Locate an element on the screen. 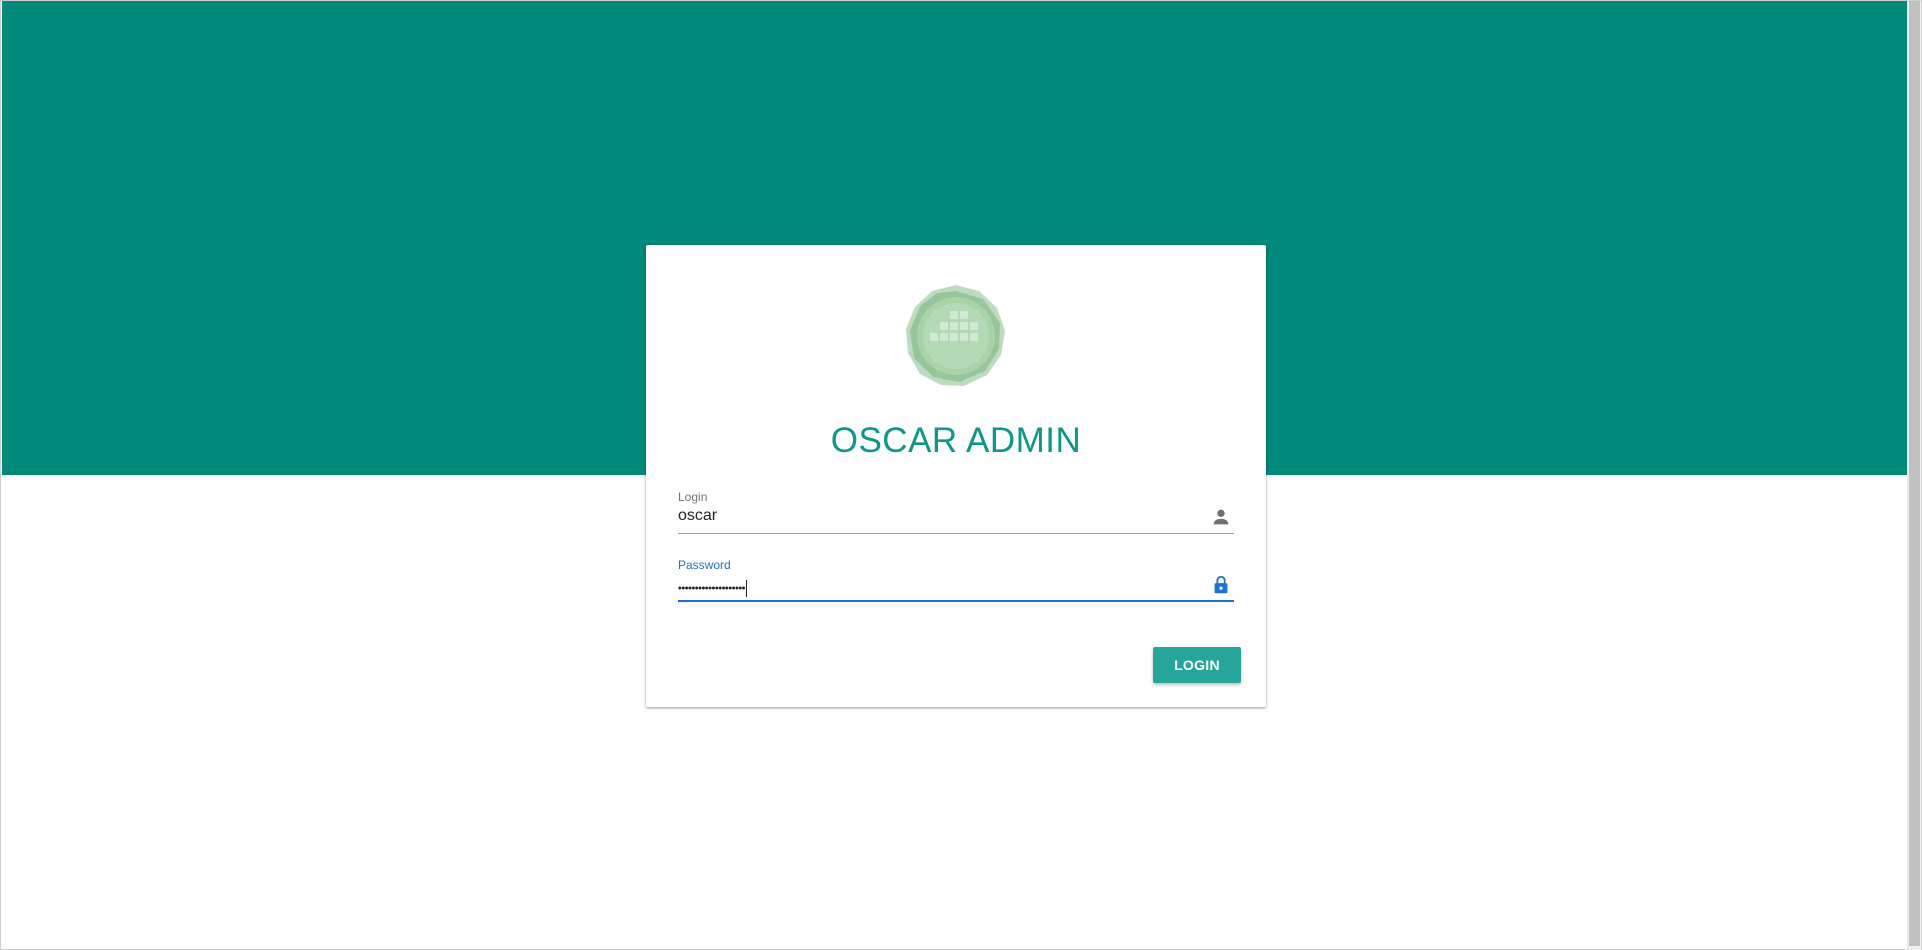 The image size is (1922, 950). scrollbar-thumb is located at coordinates (1914, 473).